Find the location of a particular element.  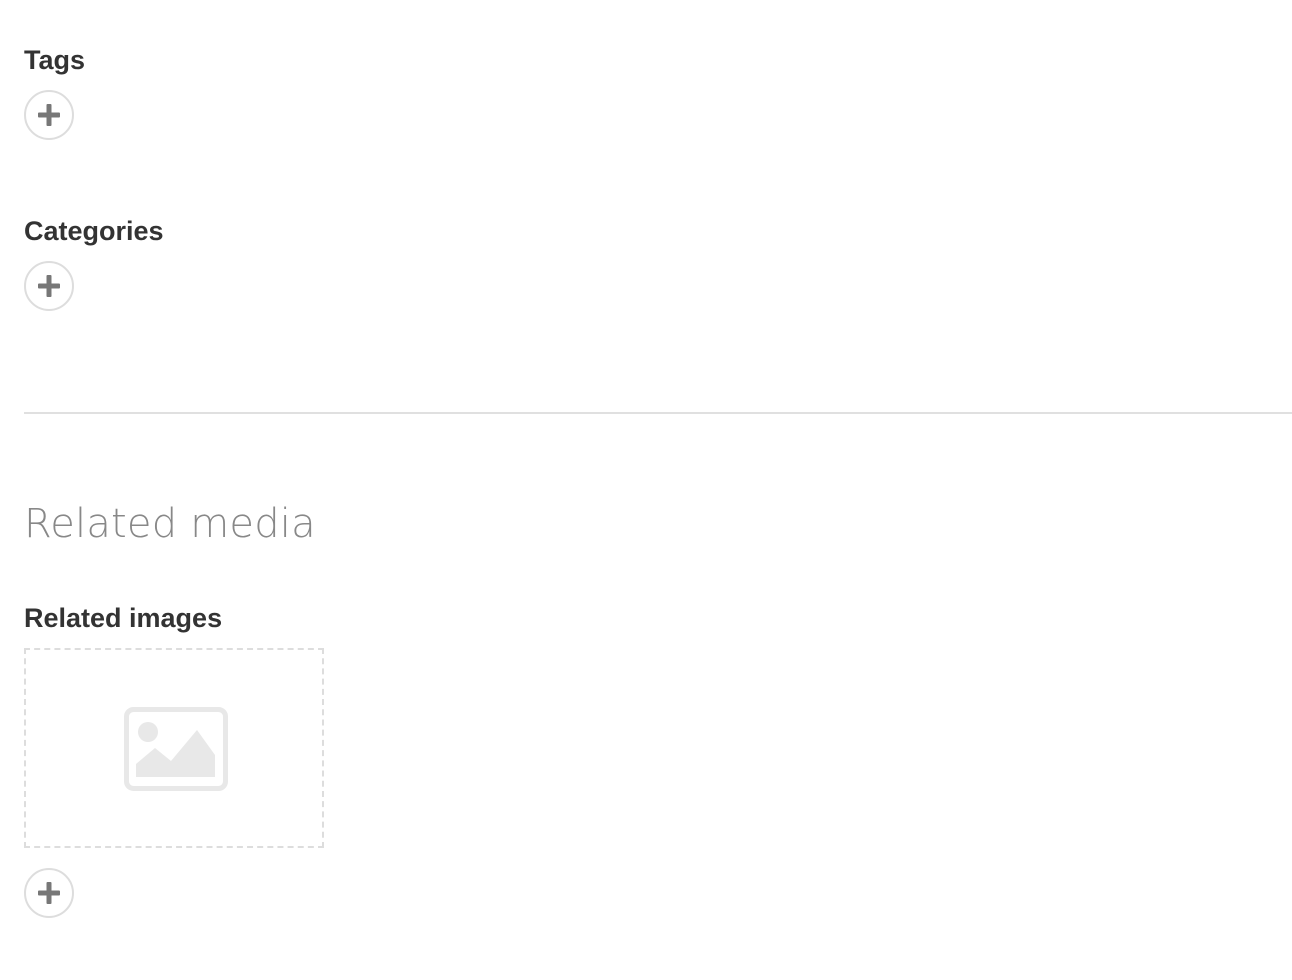

categories-label: Categories is located at coordinates (94, 231).